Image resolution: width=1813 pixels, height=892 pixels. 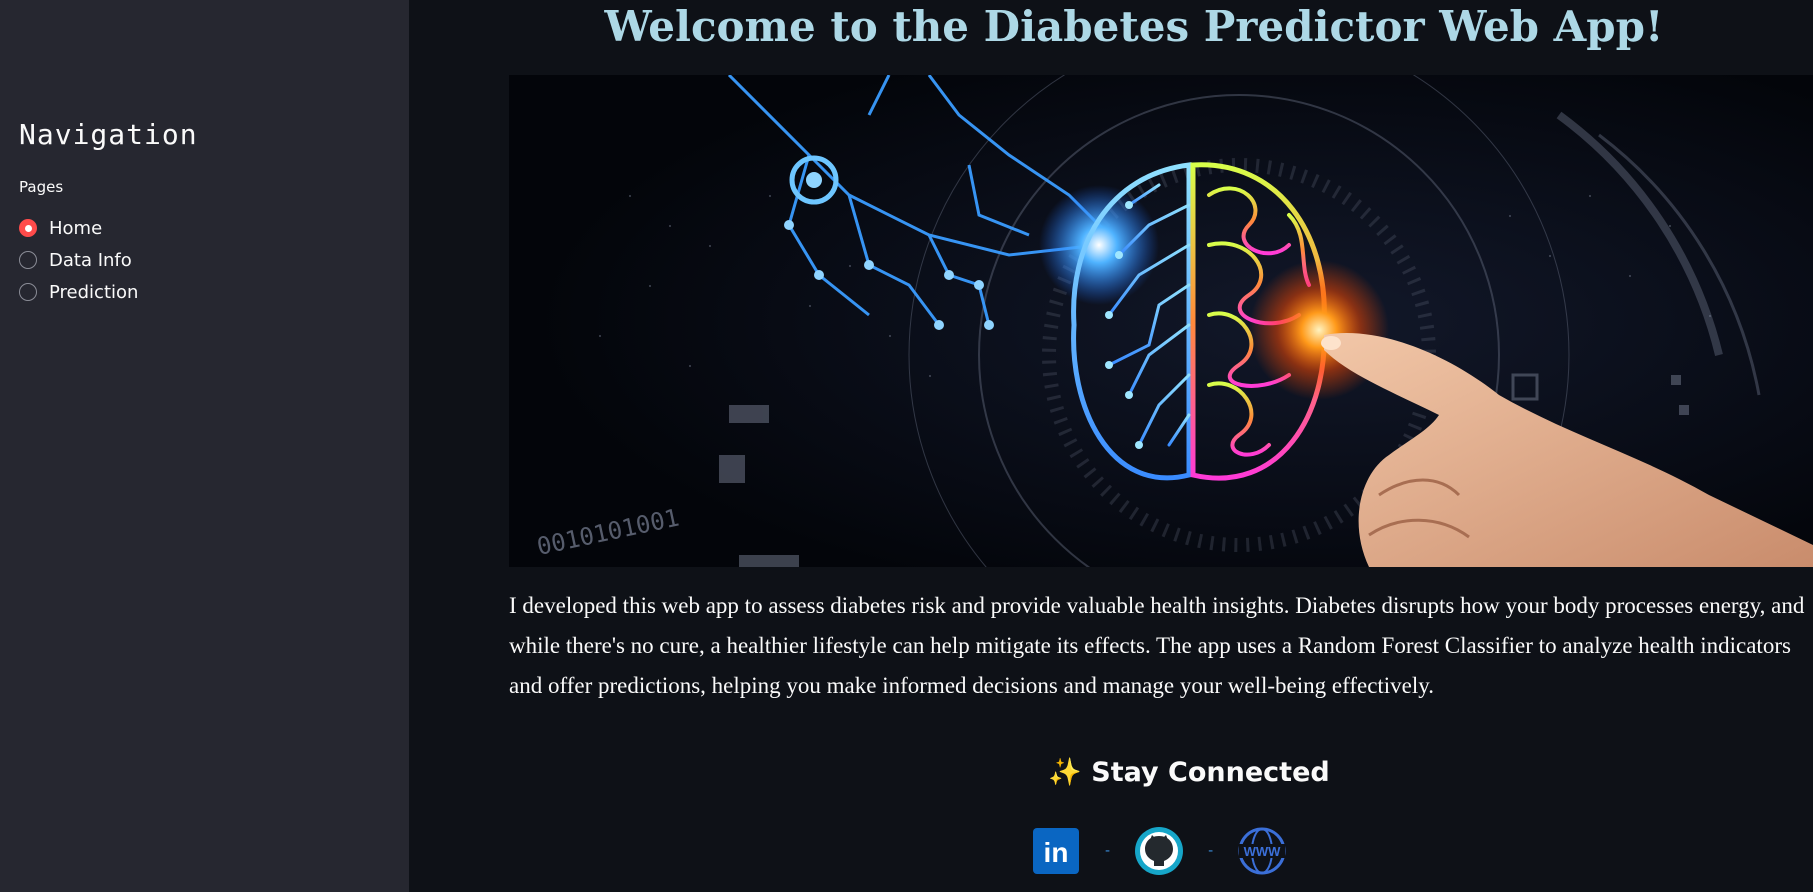 I want to click on radio-item-home: Home, so click(x=78, y=228).